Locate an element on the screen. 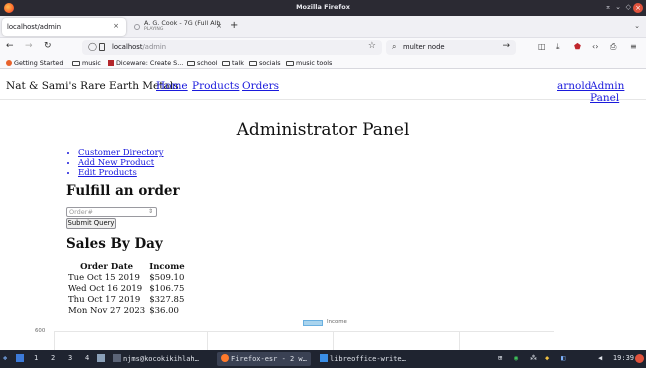  sales-by-day-heading: Sales By Day is located at coordinates (114, 244).